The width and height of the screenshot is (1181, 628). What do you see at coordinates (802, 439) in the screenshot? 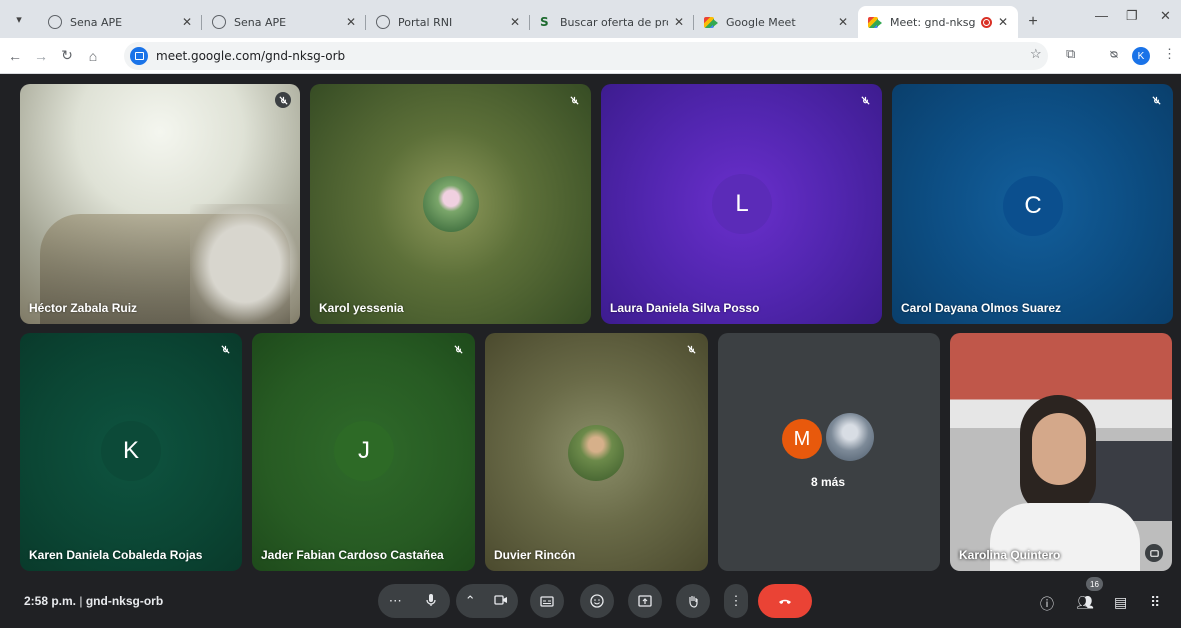
I see `participant-avatar: M` at bounding box center [802, 439].